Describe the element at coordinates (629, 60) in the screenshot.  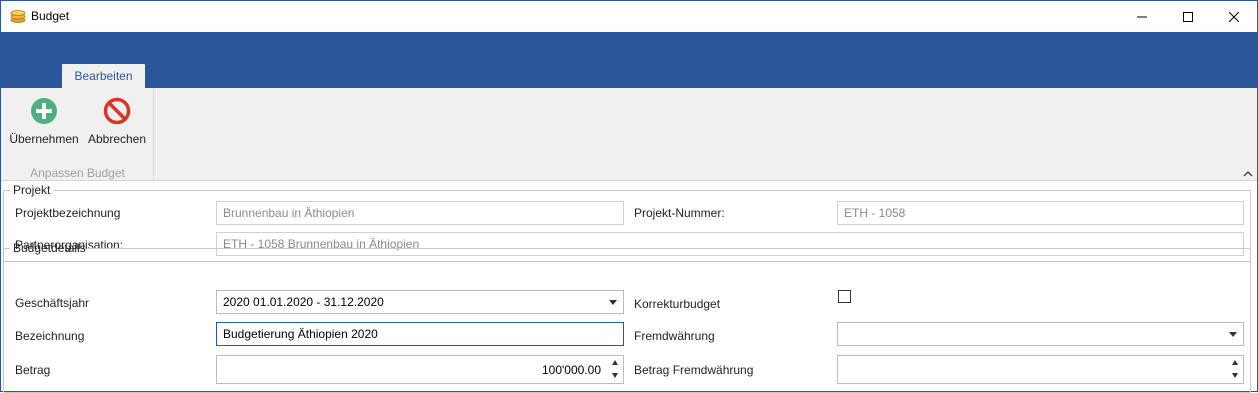
I see `ribbon-header: Bearbeiten` at that location.